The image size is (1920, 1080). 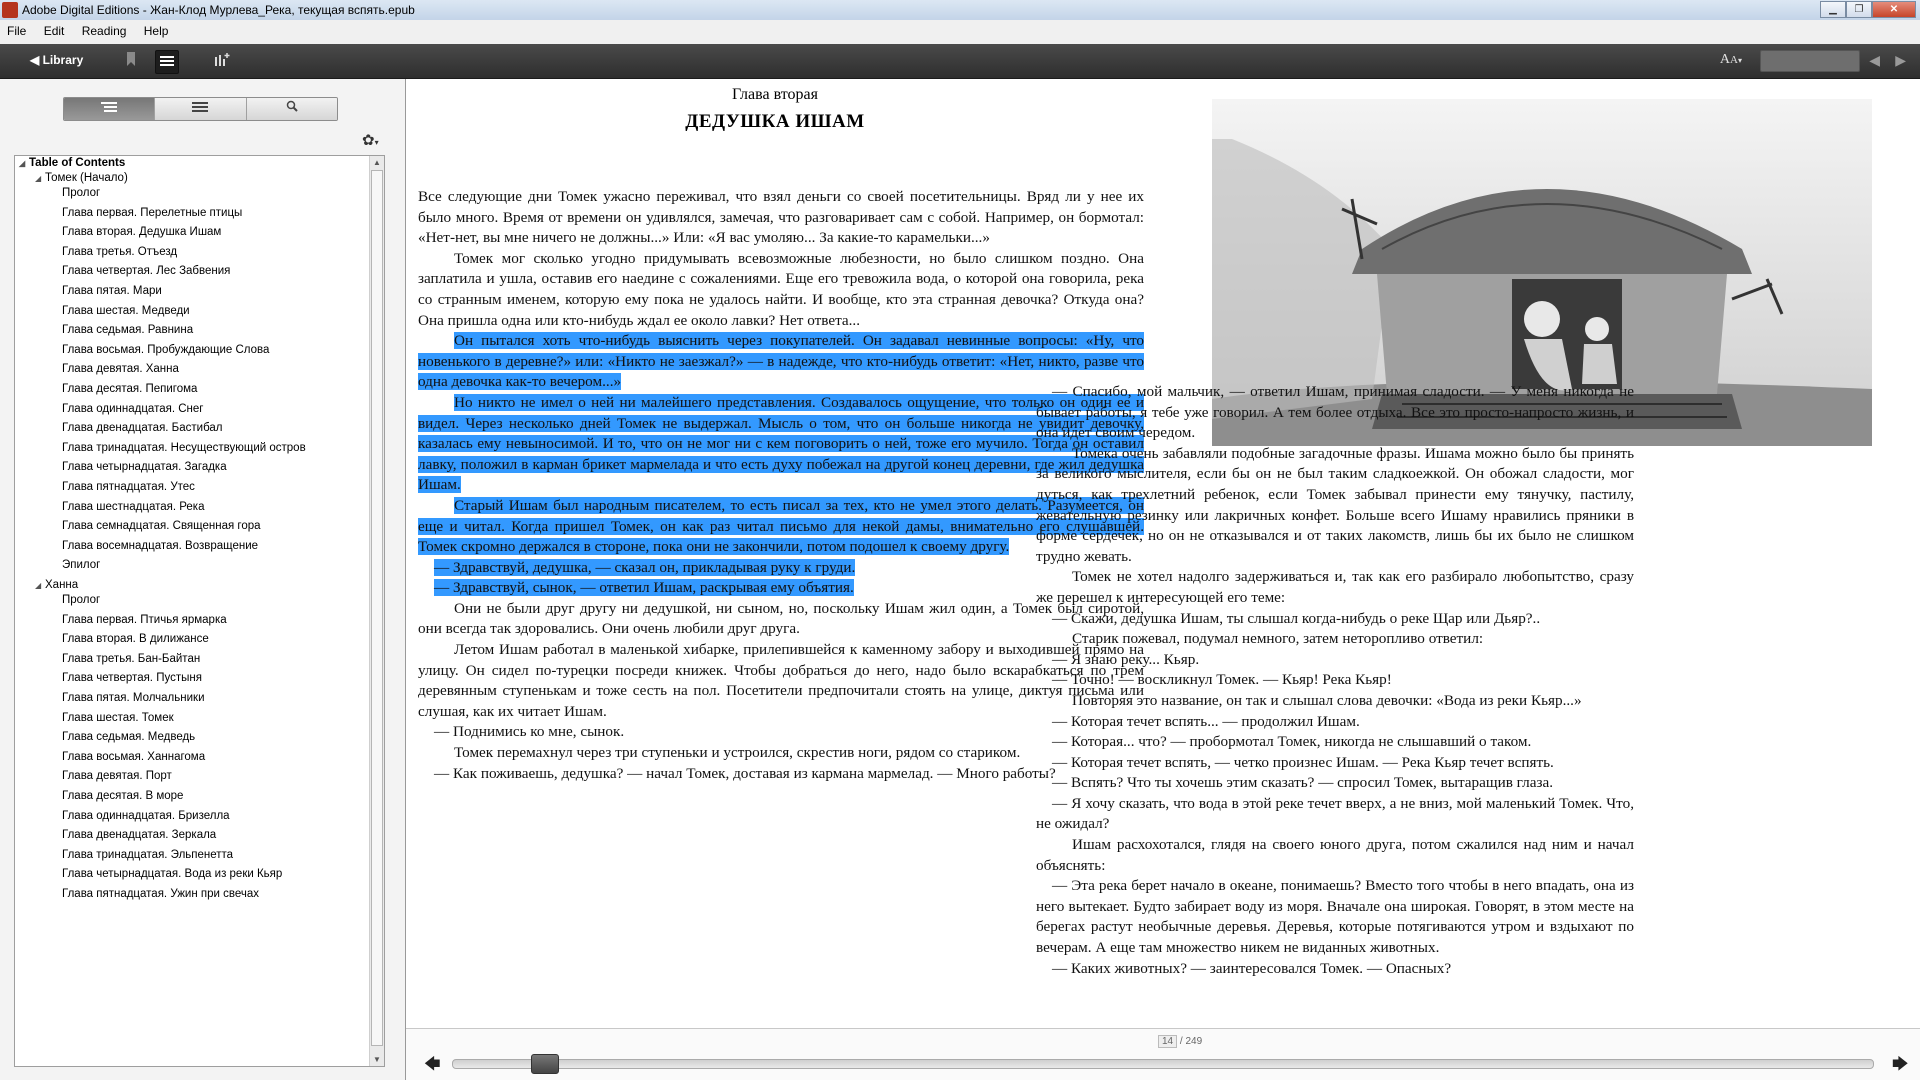 I want to click on toc-chapter: Глава одиннадцатая. Снег, so click(x=132, y=409).